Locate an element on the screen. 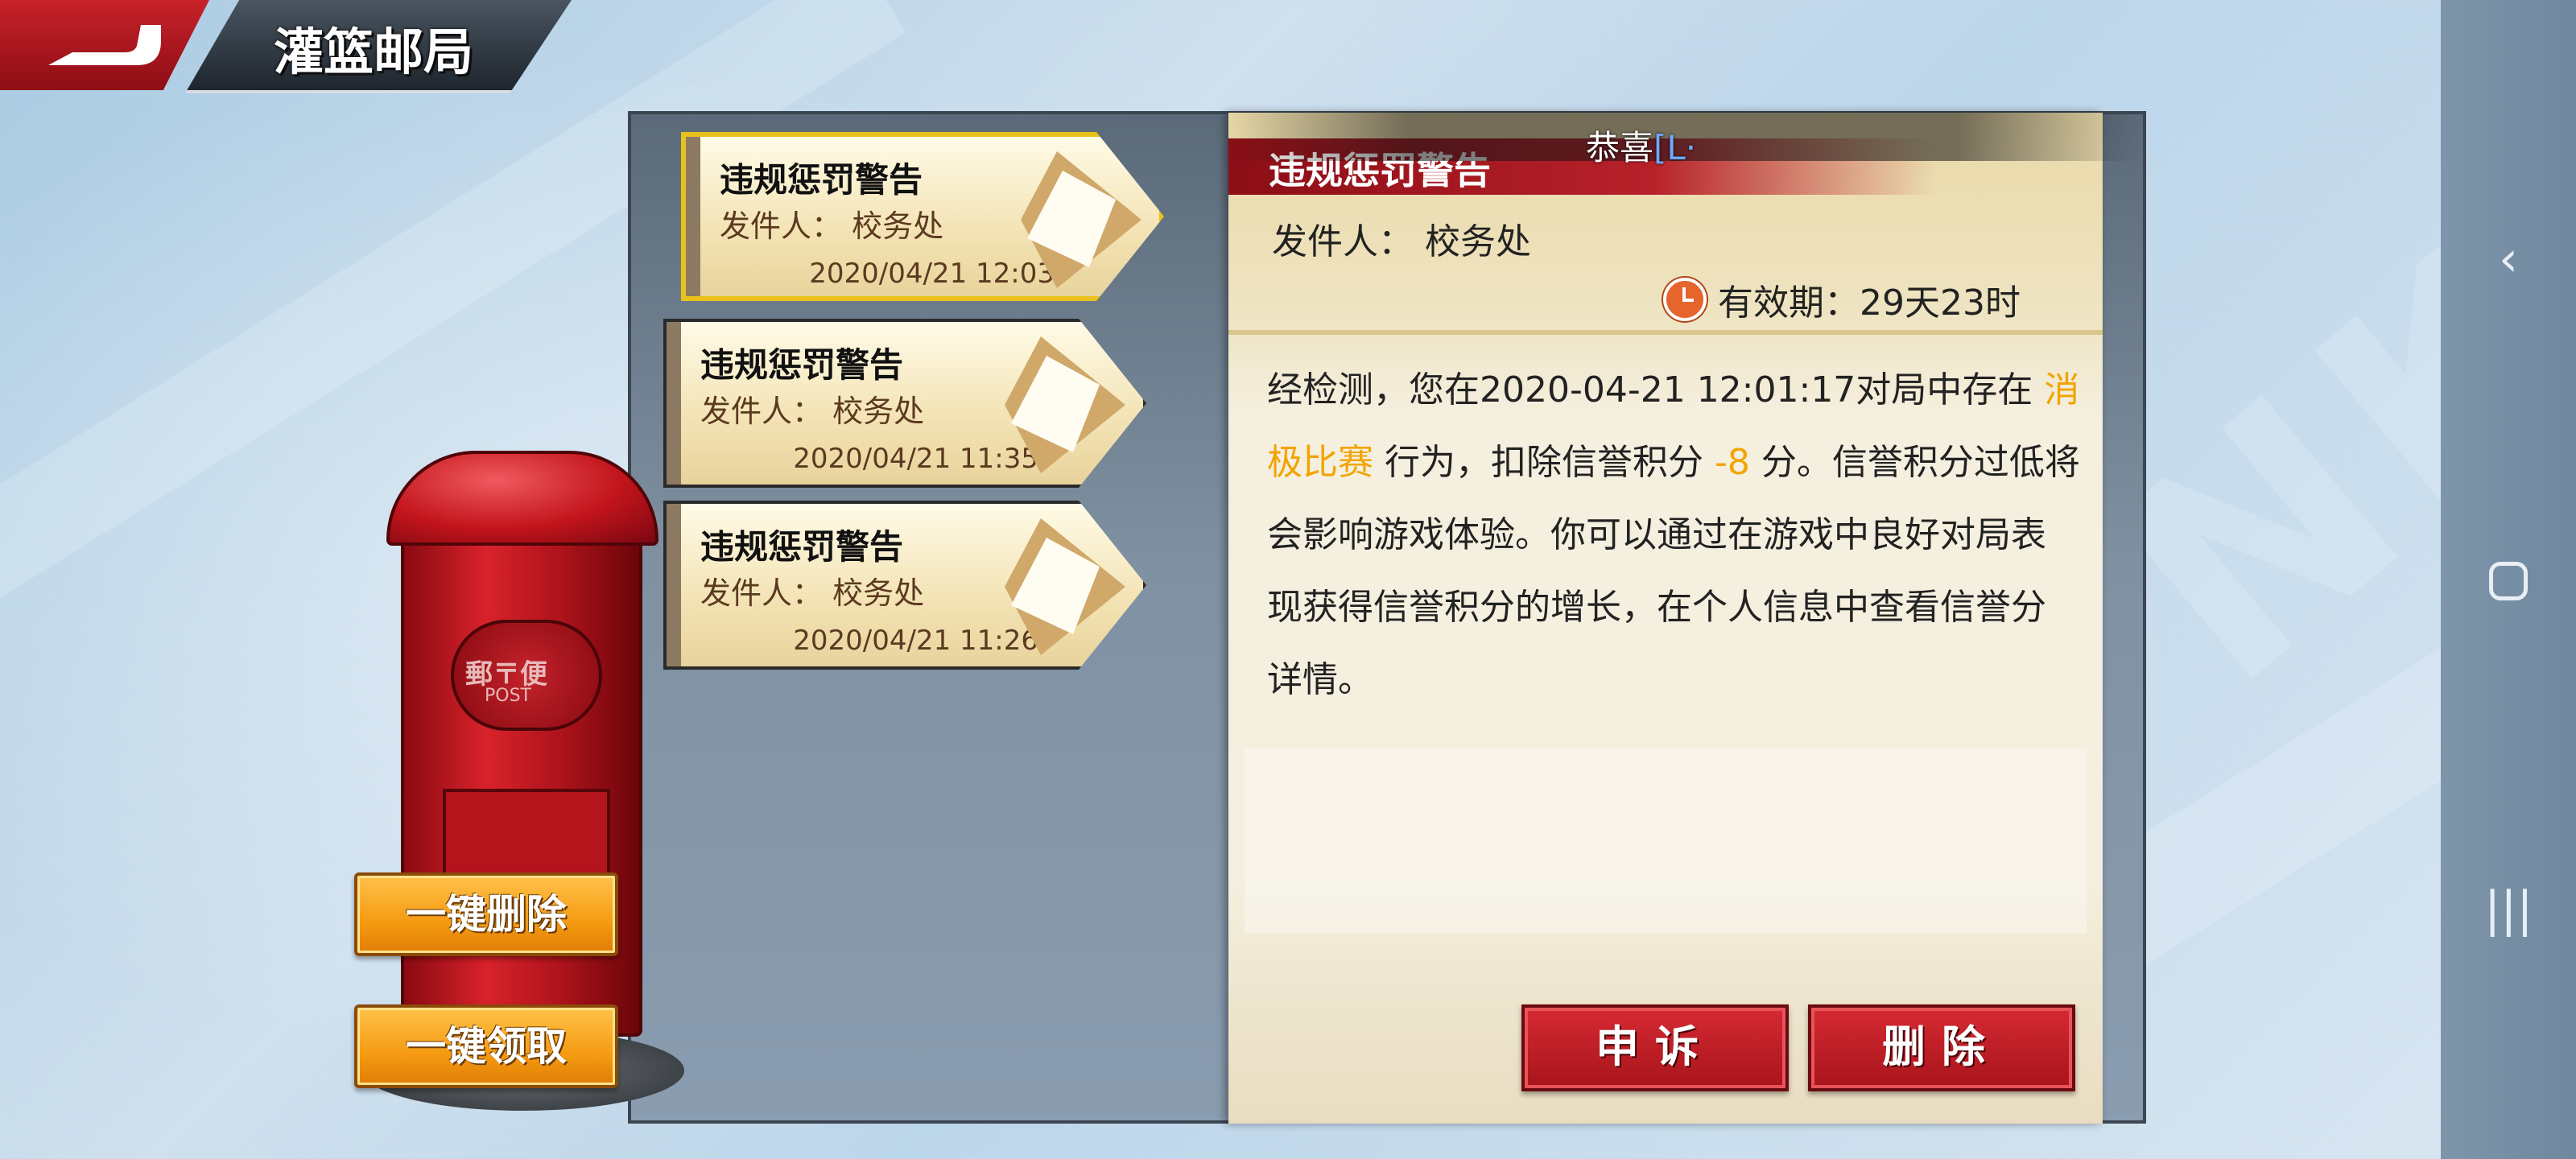 The image size is (2576, 1159). page-title: 灌篮邮局 is located at coordinates (374, 52).